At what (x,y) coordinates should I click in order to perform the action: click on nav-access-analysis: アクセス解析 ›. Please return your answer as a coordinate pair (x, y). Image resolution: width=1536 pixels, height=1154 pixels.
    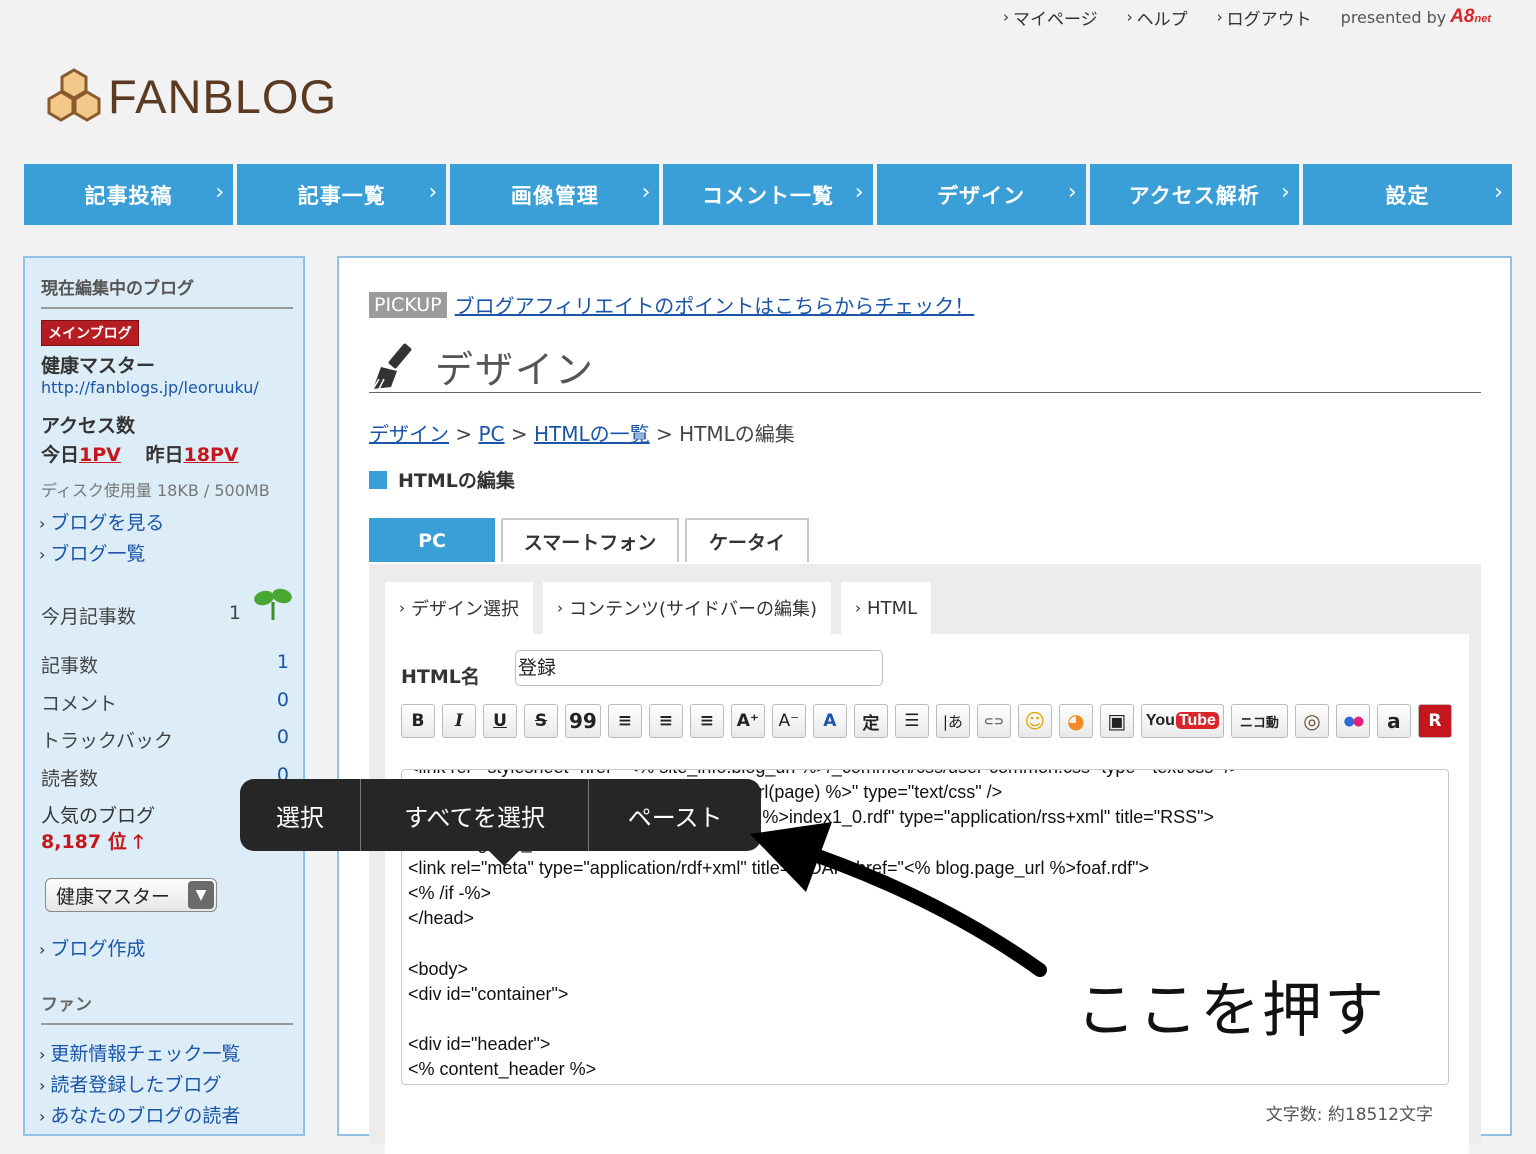
    Looking at the image, I should click on (1194, 194).